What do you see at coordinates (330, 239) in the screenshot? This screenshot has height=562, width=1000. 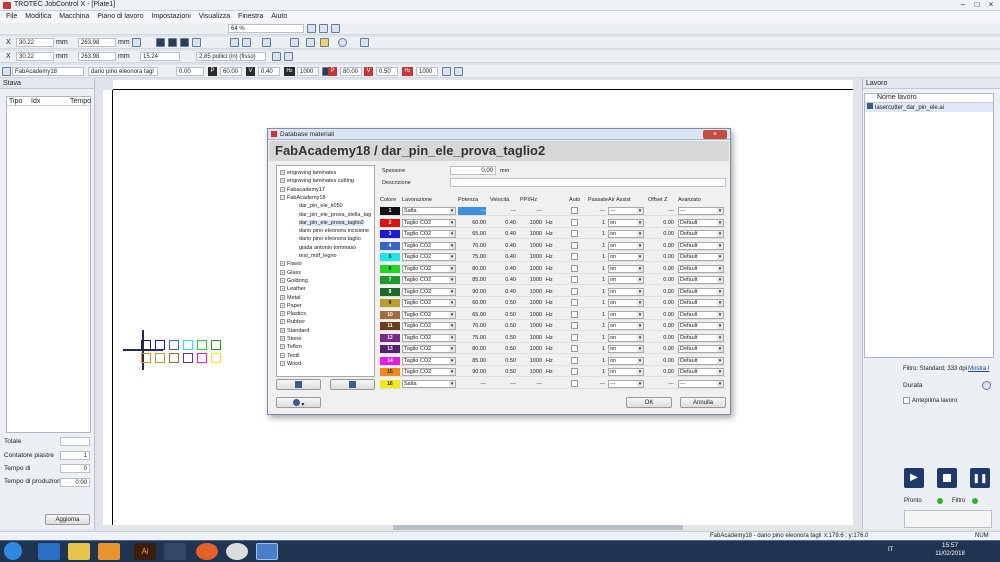 I see `tree-node: dario pino eleonora taglio` at bounding box center [330, 239].